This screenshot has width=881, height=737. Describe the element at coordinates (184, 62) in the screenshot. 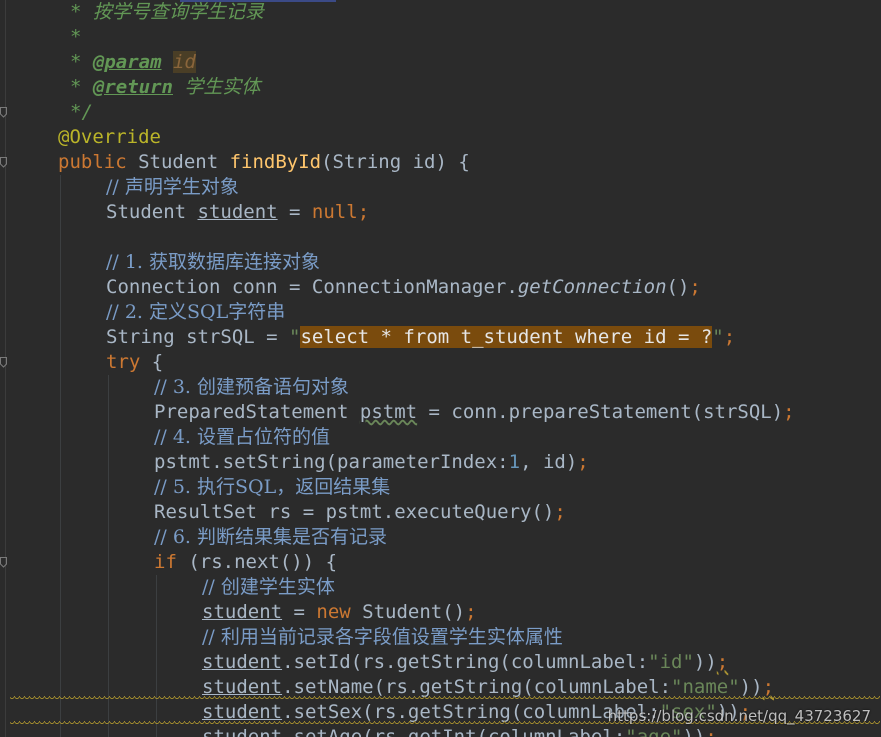

I see `code-token: id` at that location.